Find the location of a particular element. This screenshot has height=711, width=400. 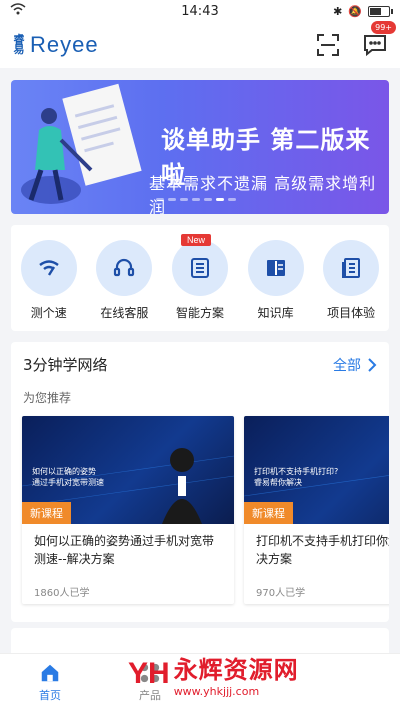

logo-text: Reyee is located at coordinates (64, 44).